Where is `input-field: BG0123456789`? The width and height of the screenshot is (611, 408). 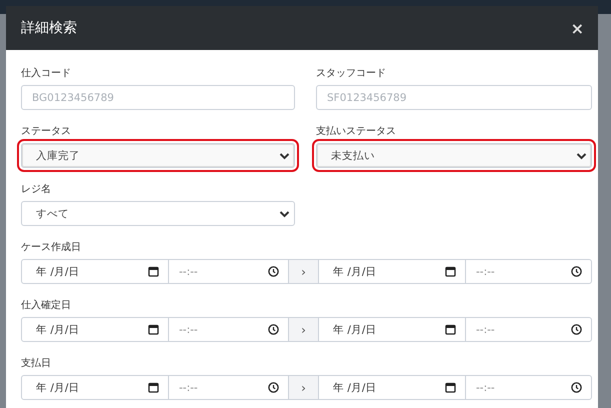 input-field: BG0123456789 is located at coordinates (158, 97).